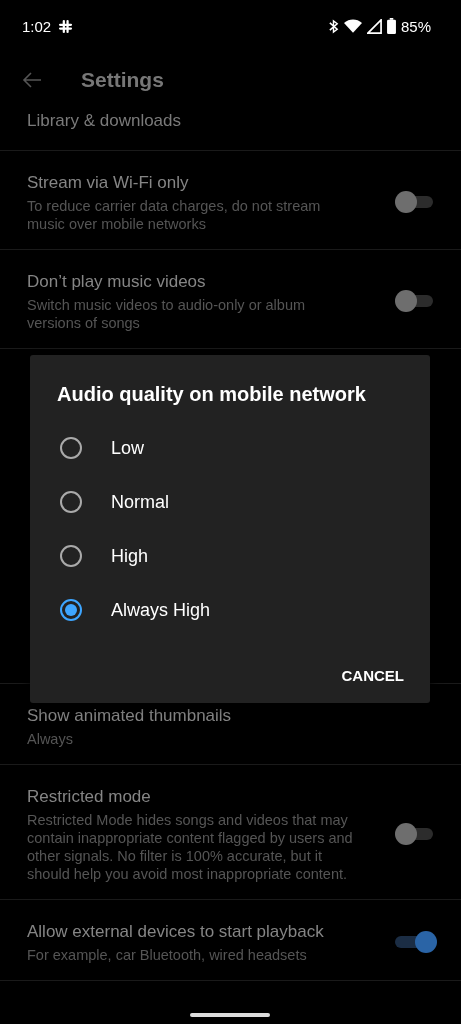 The width and height of the screenshot is (461, 1024). Describe the element at coordinates (117, 282) in the screenshot. I see `setting-title: Don’t play music videos` at that location.